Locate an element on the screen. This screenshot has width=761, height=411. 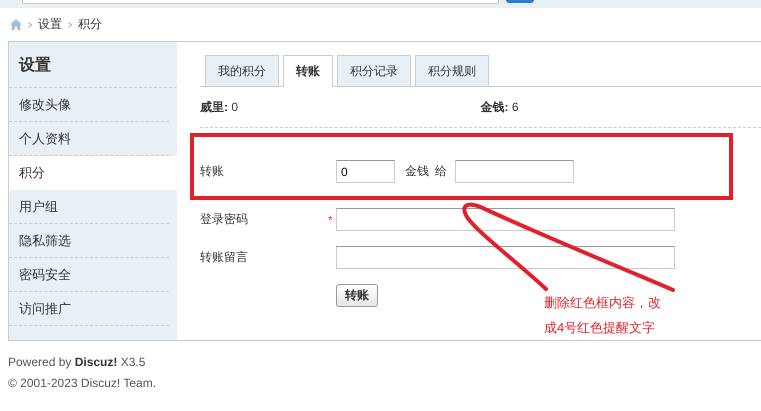
stat-label: 威里: is located at coordinates (214, 107).